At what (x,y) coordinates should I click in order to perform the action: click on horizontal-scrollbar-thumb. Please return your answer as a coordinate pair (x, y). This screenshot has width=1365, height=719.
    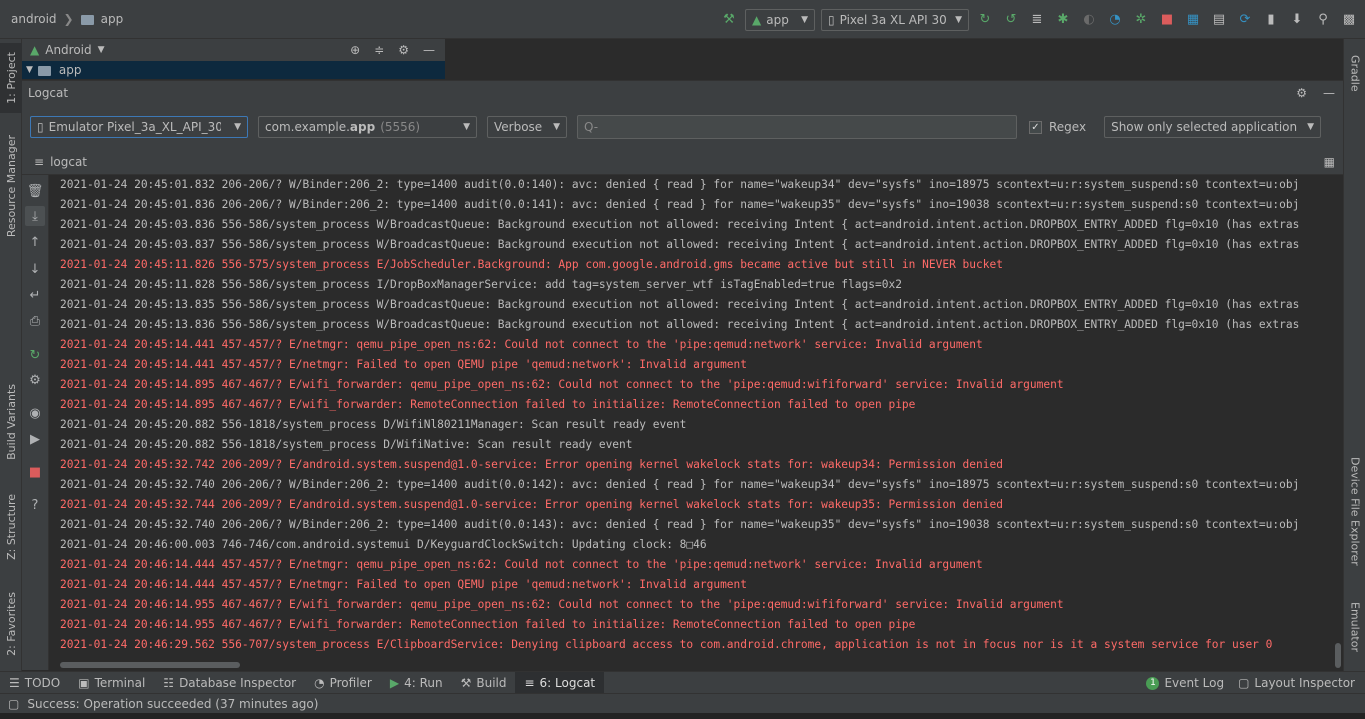
    Looking at the image, I should click on (150, 665).